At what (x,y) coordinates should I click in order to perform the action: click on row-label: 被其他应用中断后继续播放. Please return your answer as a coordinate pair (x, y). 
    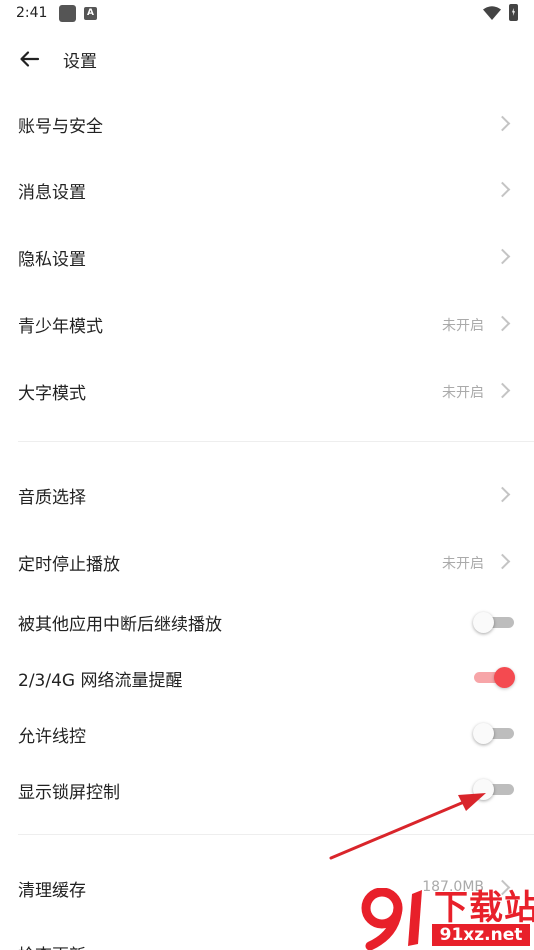
    Looking at the image, I should click on (120, 625).